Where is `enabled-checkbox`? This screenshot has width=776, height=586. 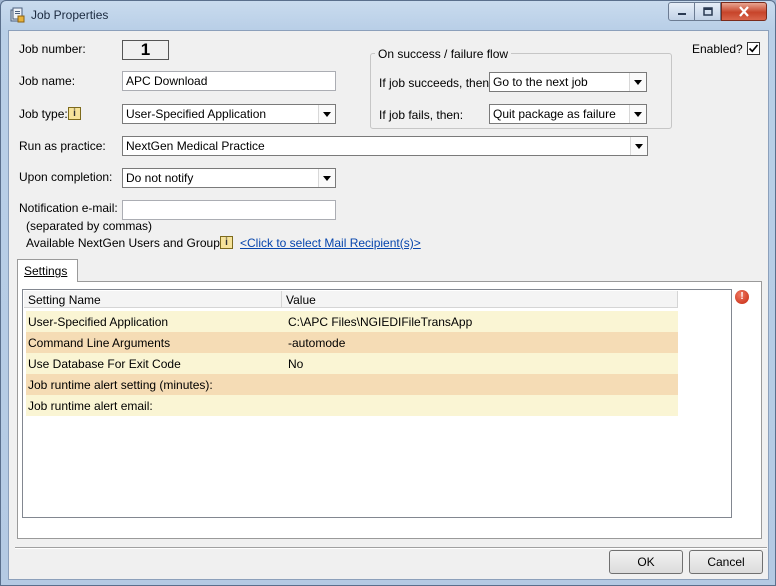 enabled-checkbox is located at coordinates (753, 48).